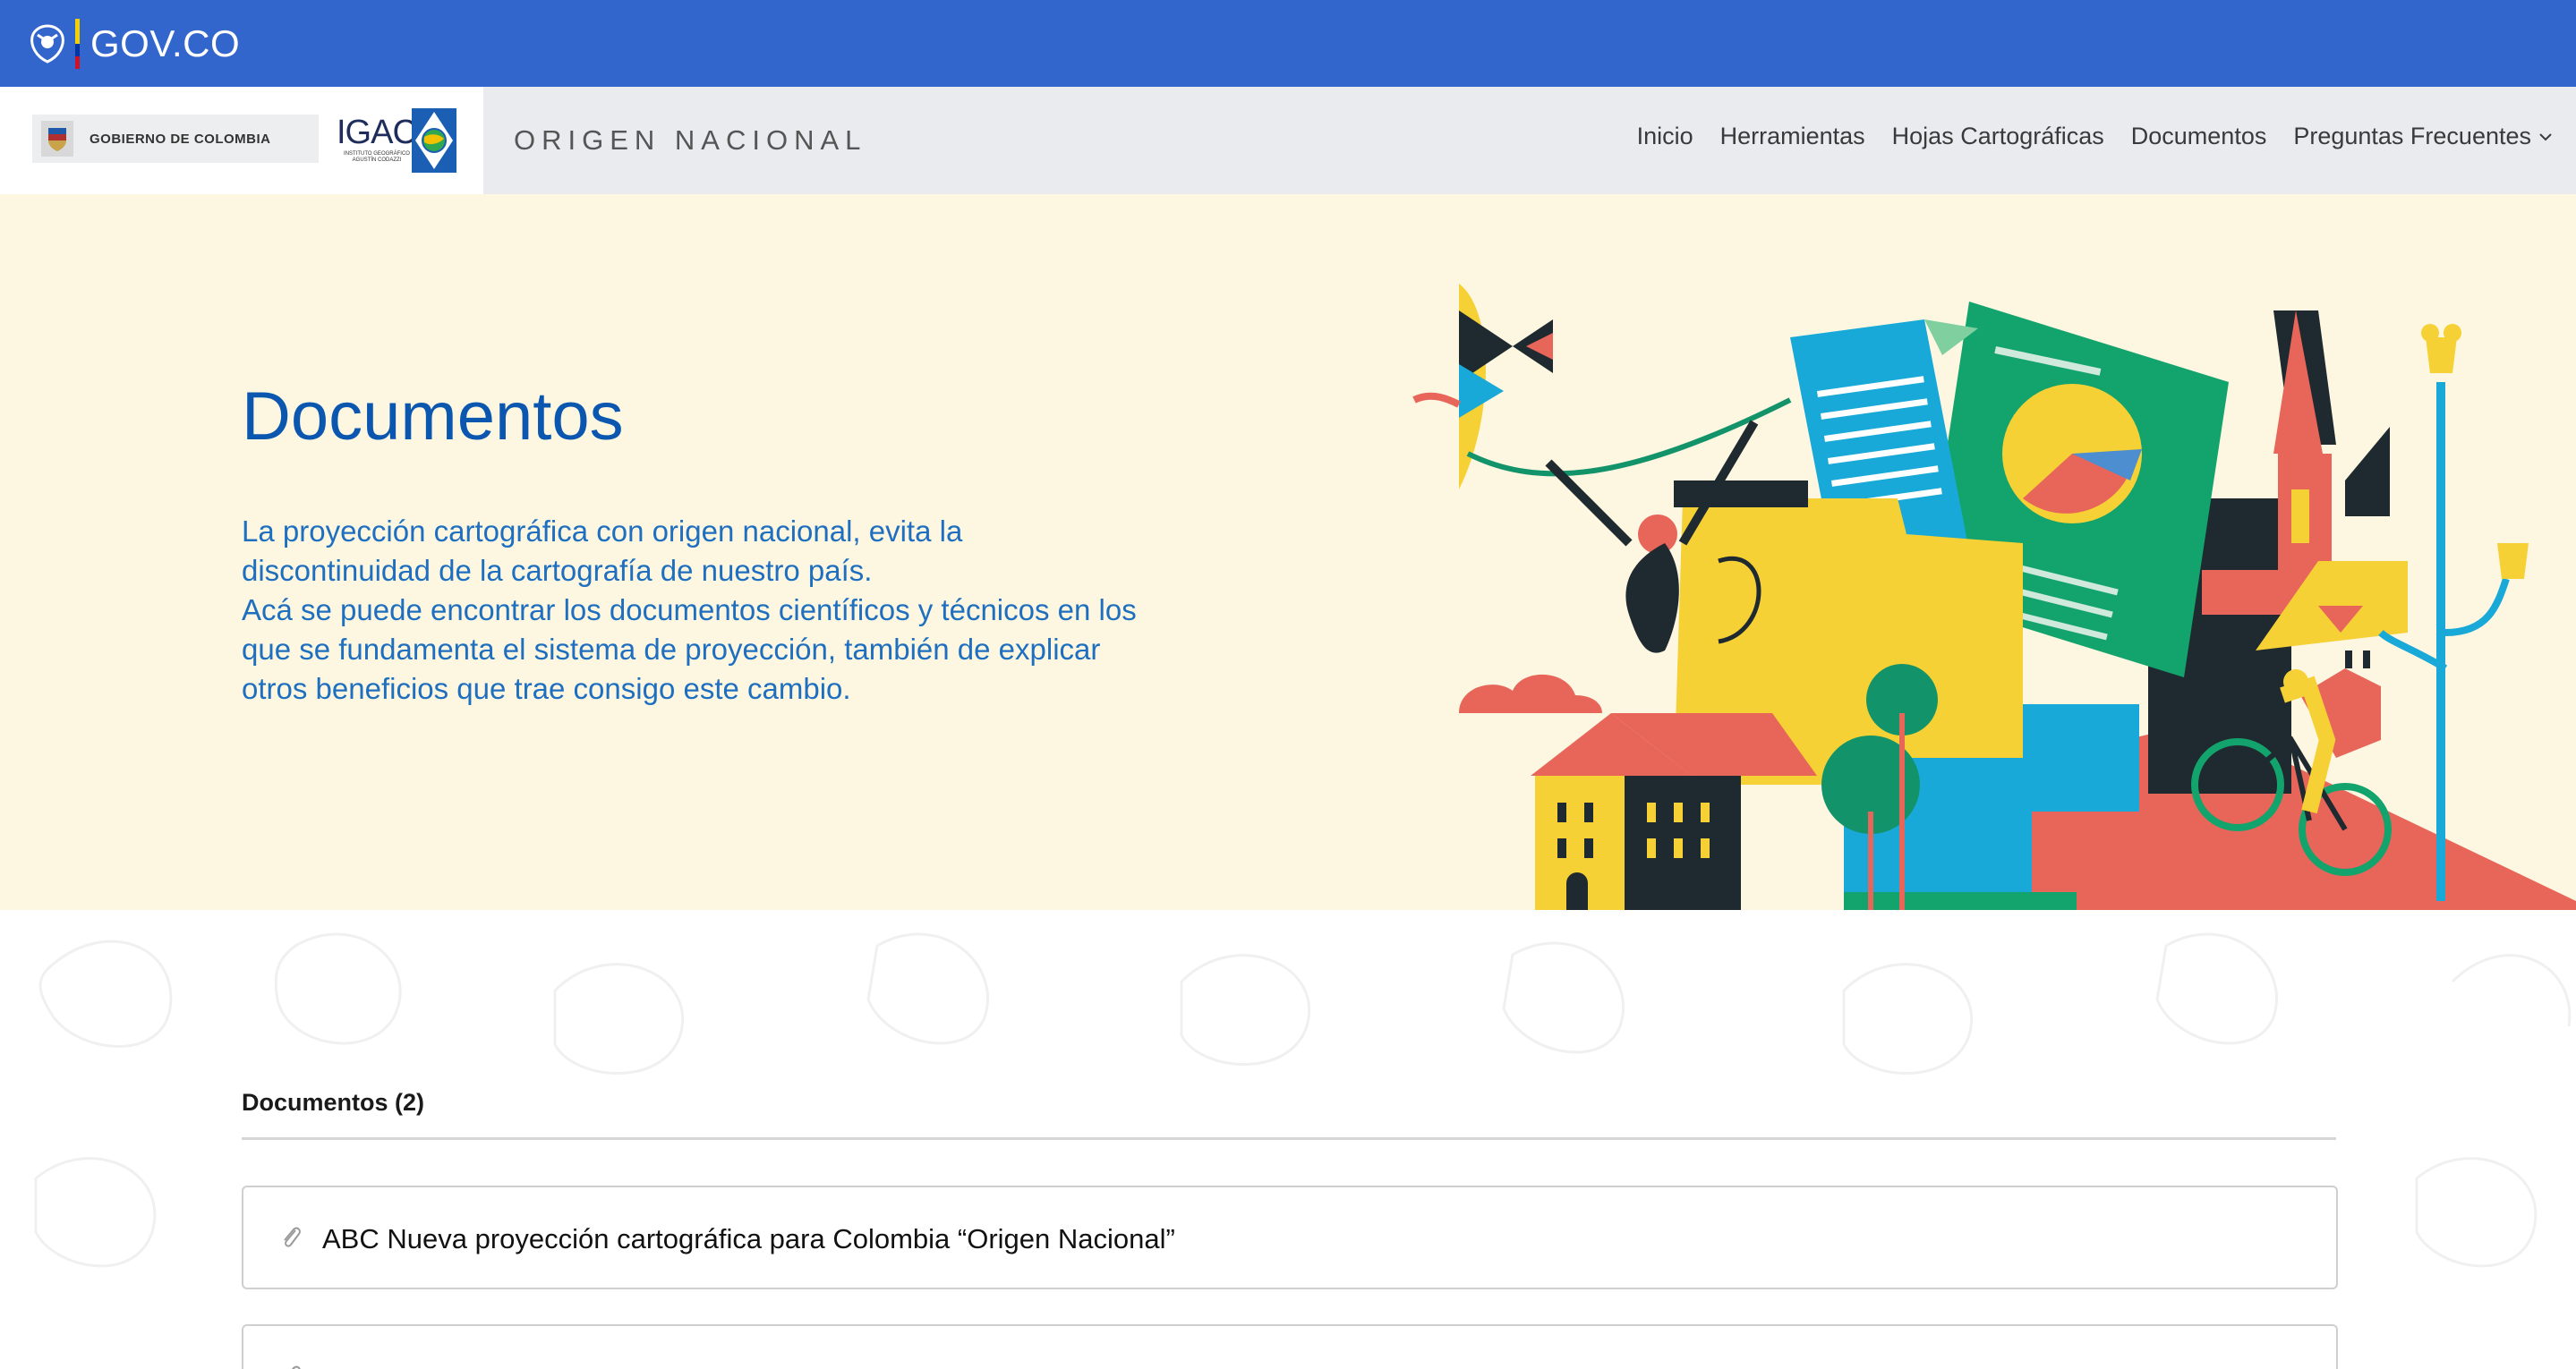  What do you see at coordinates (165, 43) in the screenshot?
I see `govco-link: GOV.CO` at bounding box center [165, 43].